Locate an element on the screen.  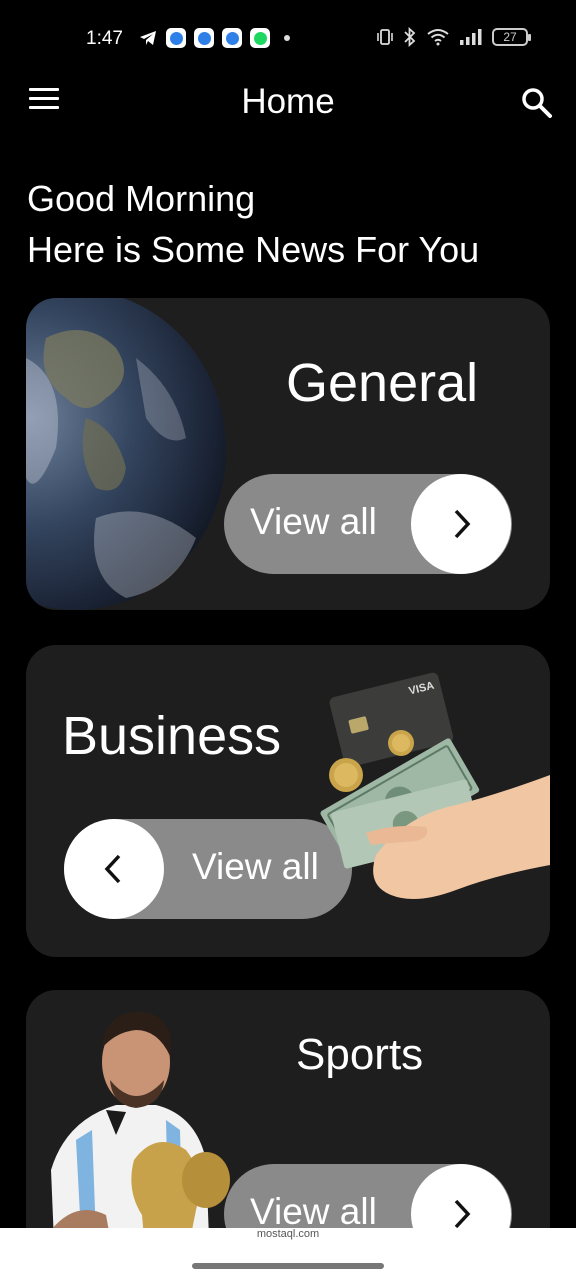
next-button is located at coordinates (461, 524).